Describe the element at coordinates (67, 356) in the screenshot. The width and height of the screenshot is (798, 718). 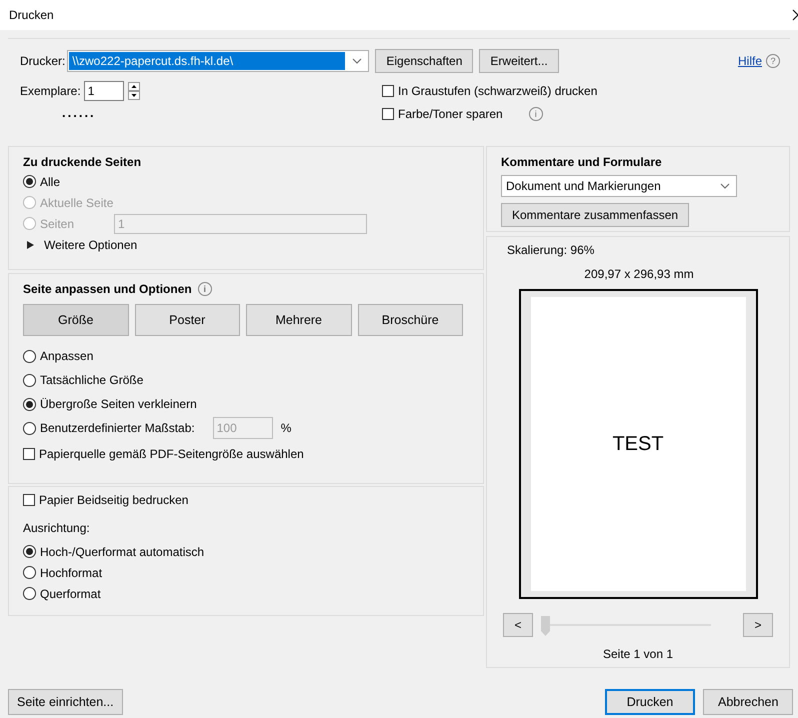
I see `radio-label: Anpassen` at that location.